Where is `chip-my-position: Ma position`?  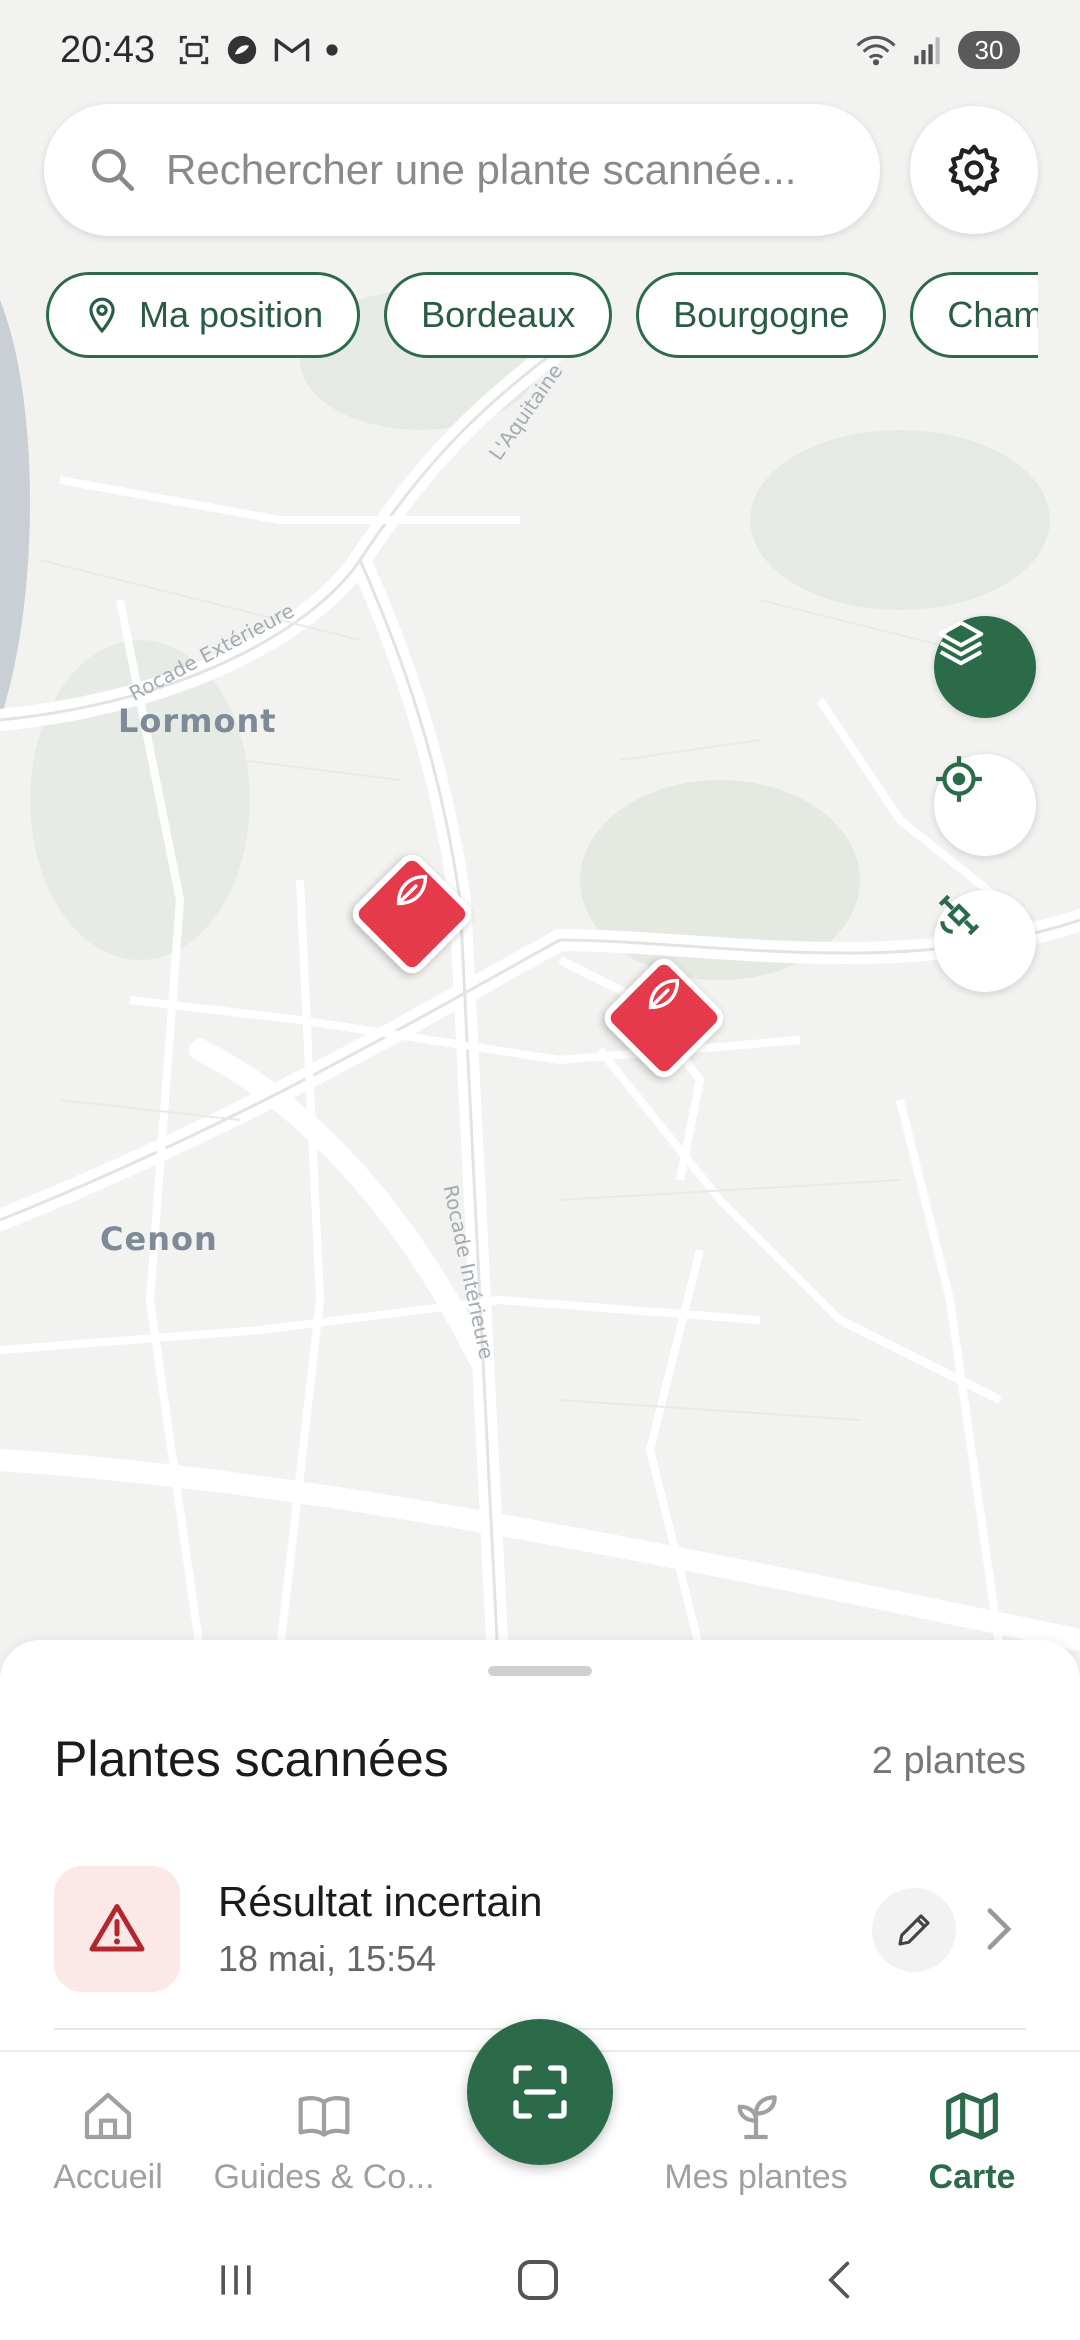
chip-my-position: Ma position is located at coordinates (203, 315).